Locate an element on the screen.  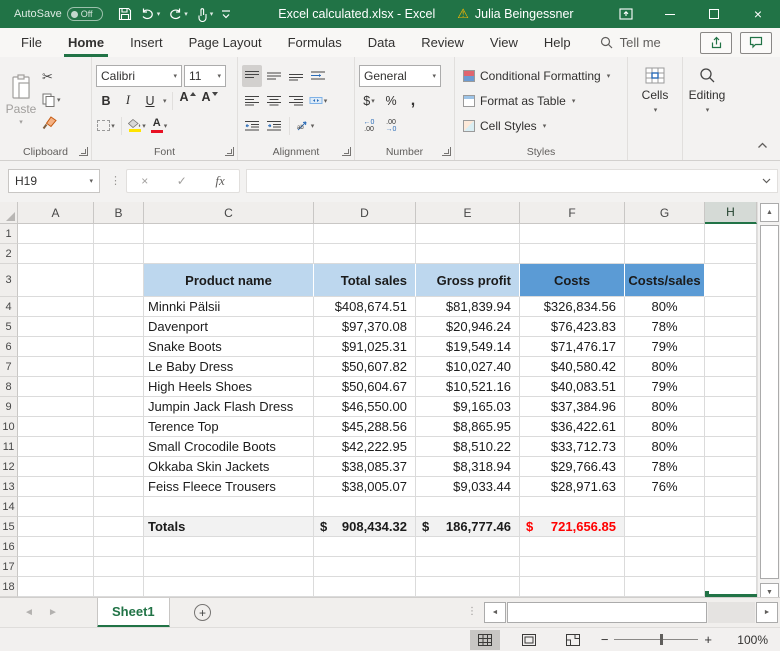
align-left-button is located at coordinates (252, 101).